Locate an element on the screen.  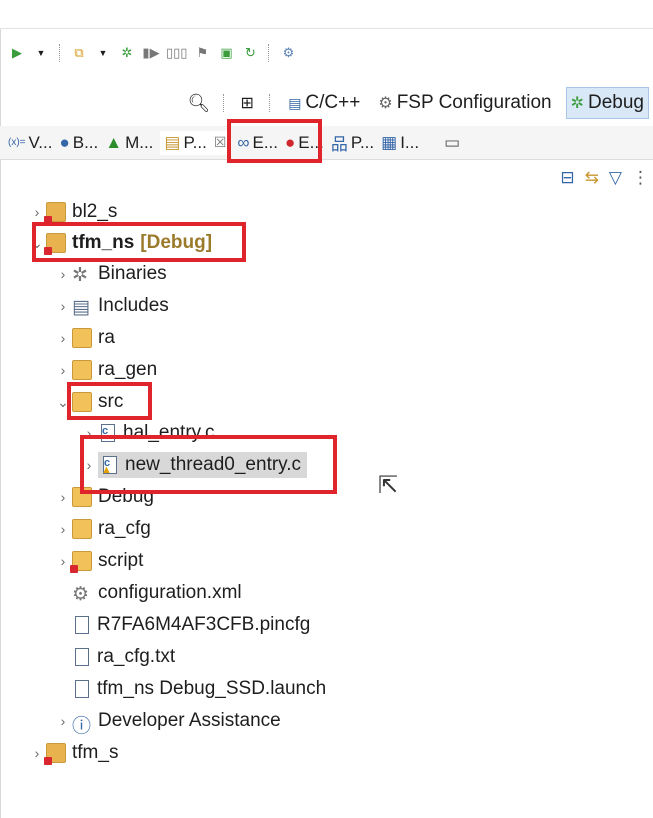
tree-item-label: tfm_ns Debug_SSD.launch is located at coordinates (212, 688).